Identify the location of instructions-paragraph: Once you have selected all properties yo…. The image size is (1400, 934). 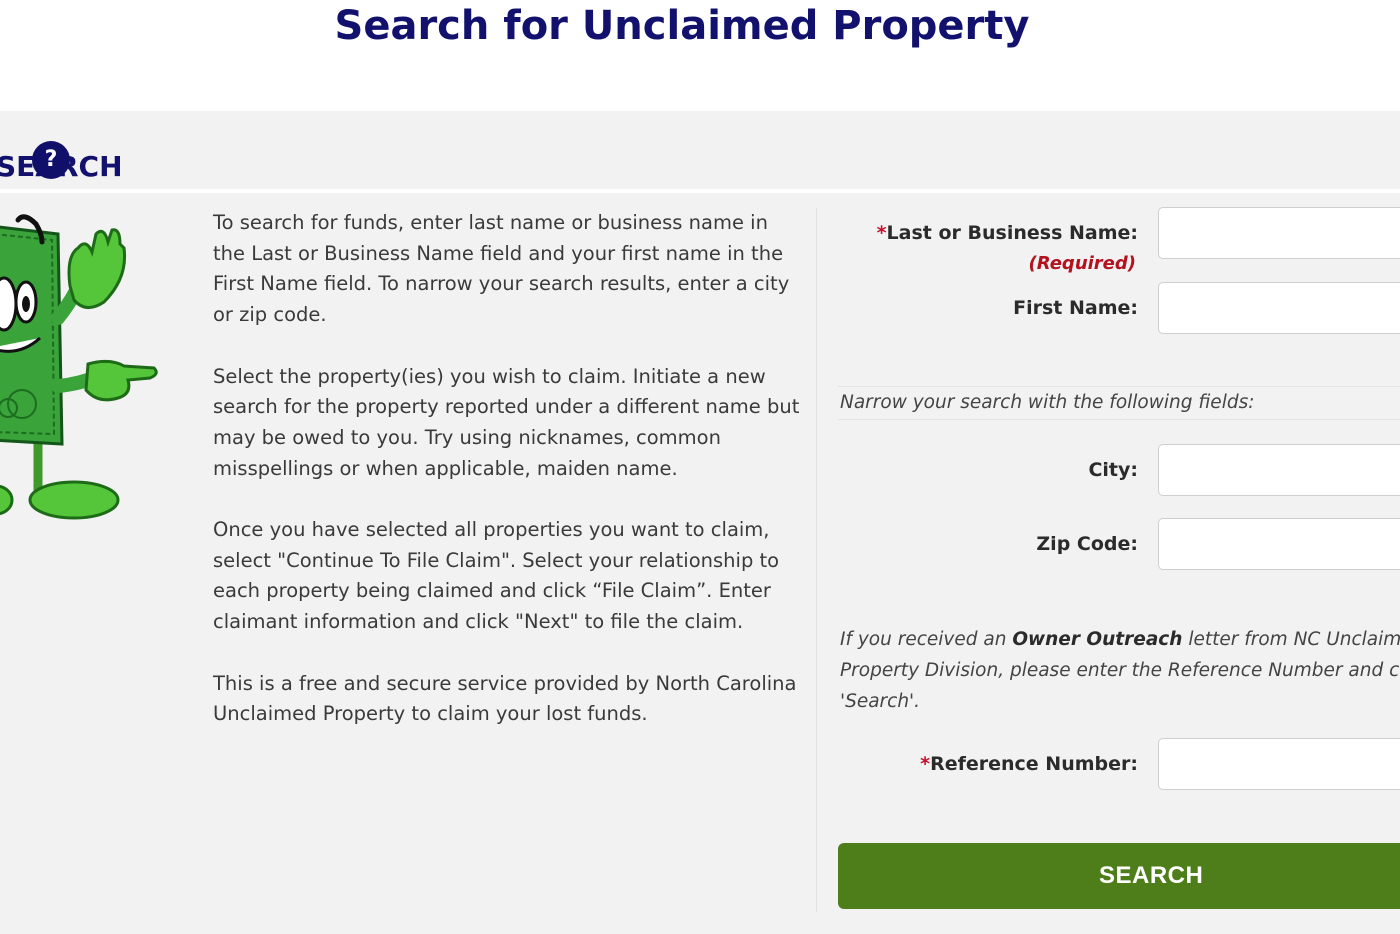
(496, 576).